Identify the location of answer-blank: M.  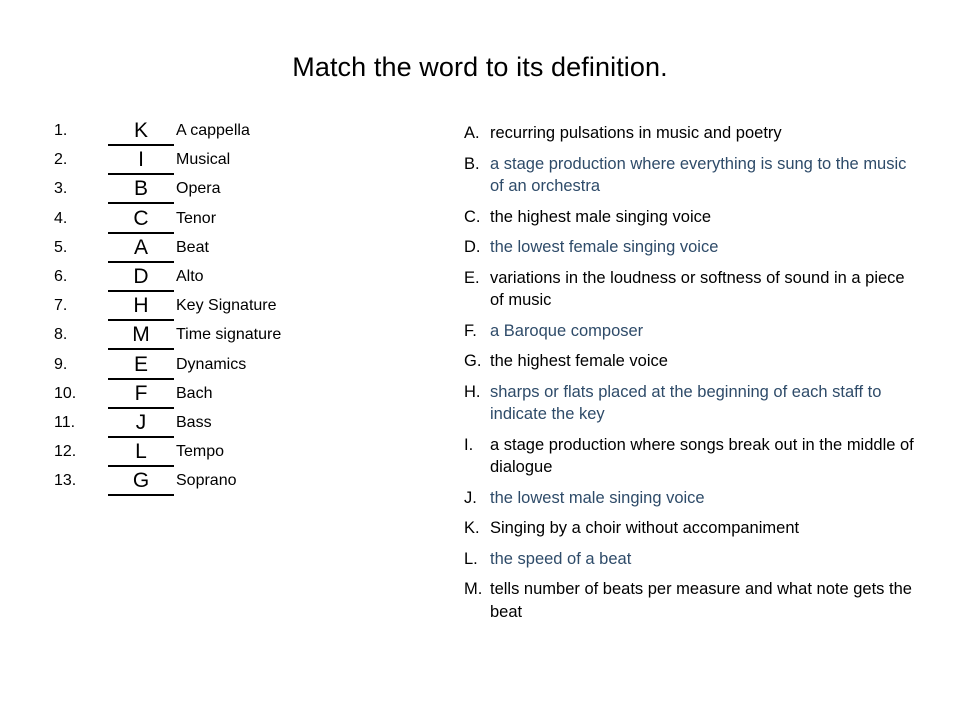
(141, 336).